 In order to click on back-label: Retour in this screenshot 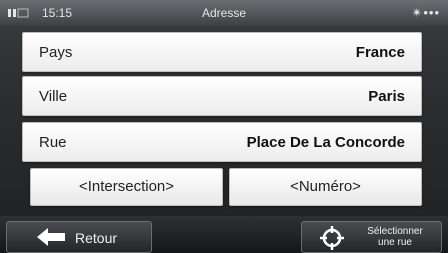, I will do `click(96, 238)`.